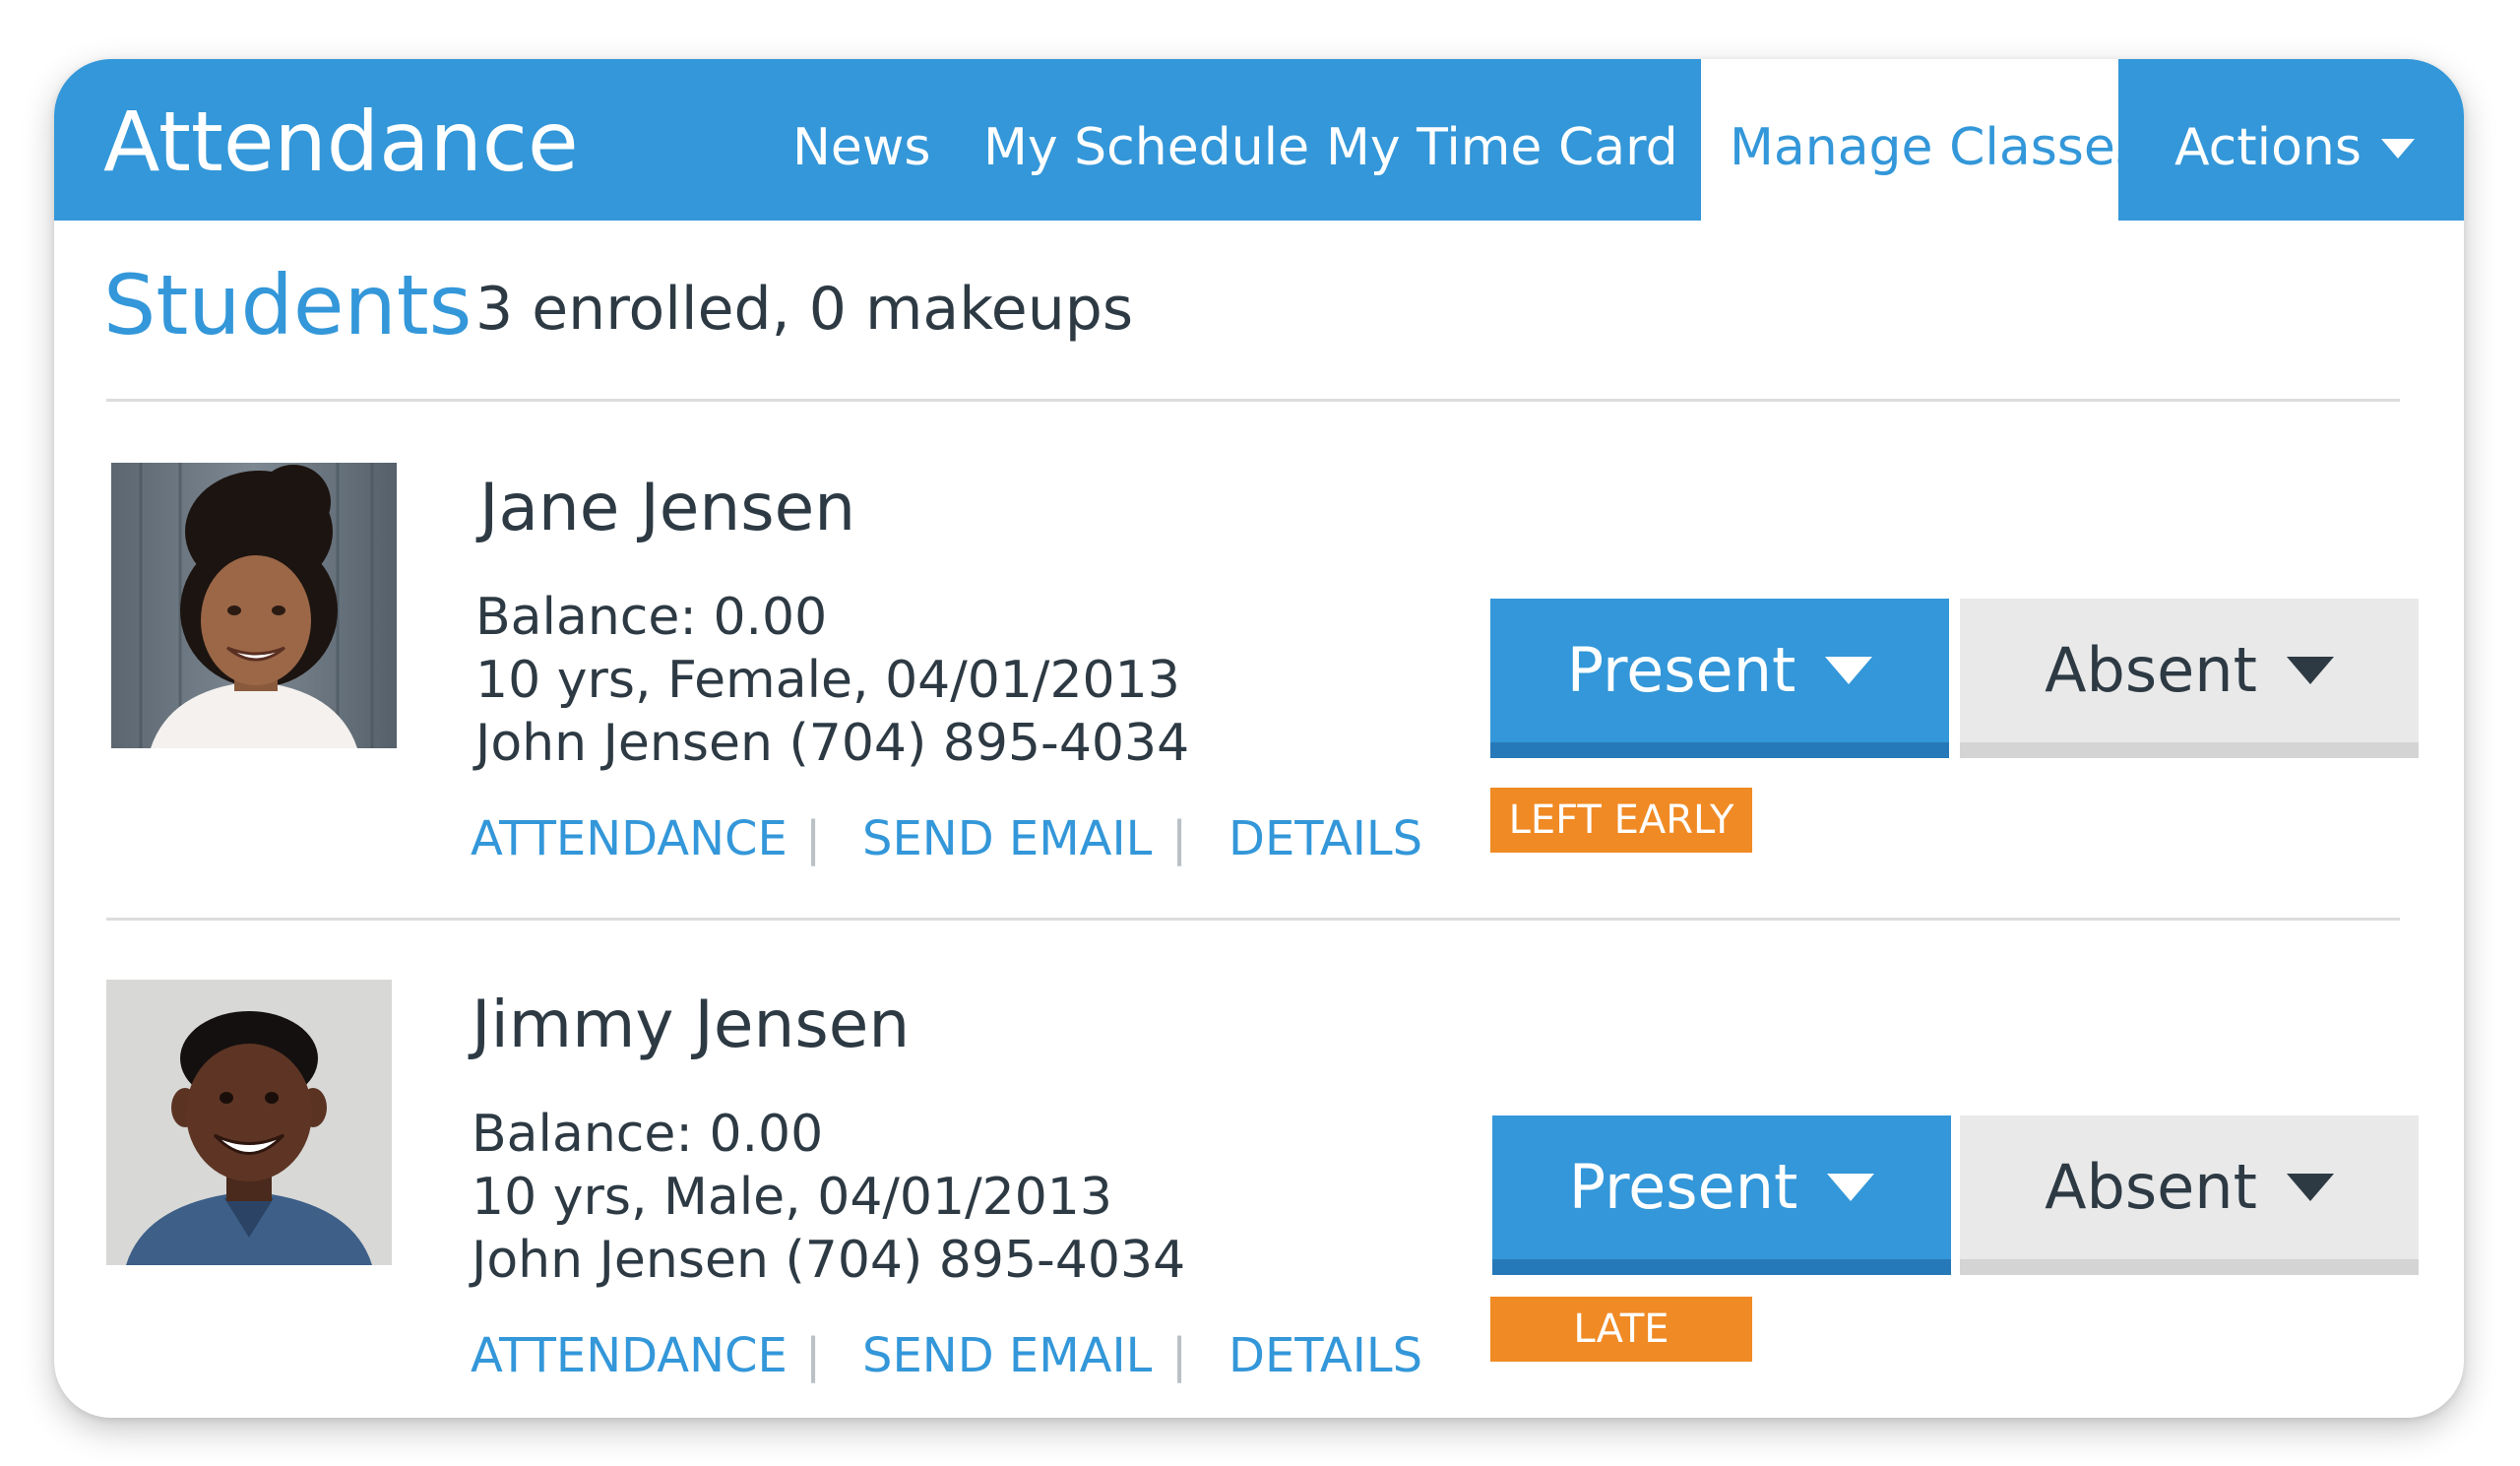 This screenshot has height=1466, width=2520. What do you see at coordinates (287, 305) in the screenshot?
I see `section-title: Students` at bounding box center [287, 305].